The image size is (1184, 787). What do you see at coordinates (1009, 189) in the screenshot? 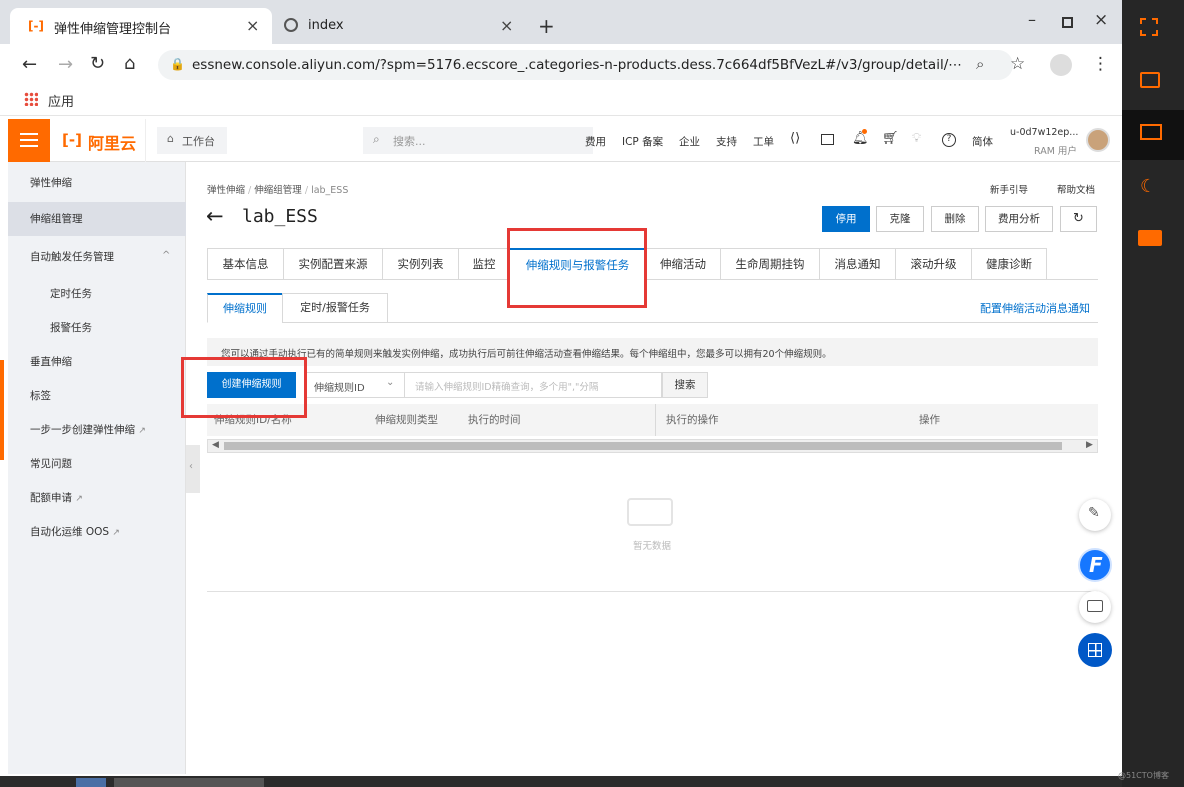
I see `guide-link: 新手引导` at bounding box center [1009, 189].